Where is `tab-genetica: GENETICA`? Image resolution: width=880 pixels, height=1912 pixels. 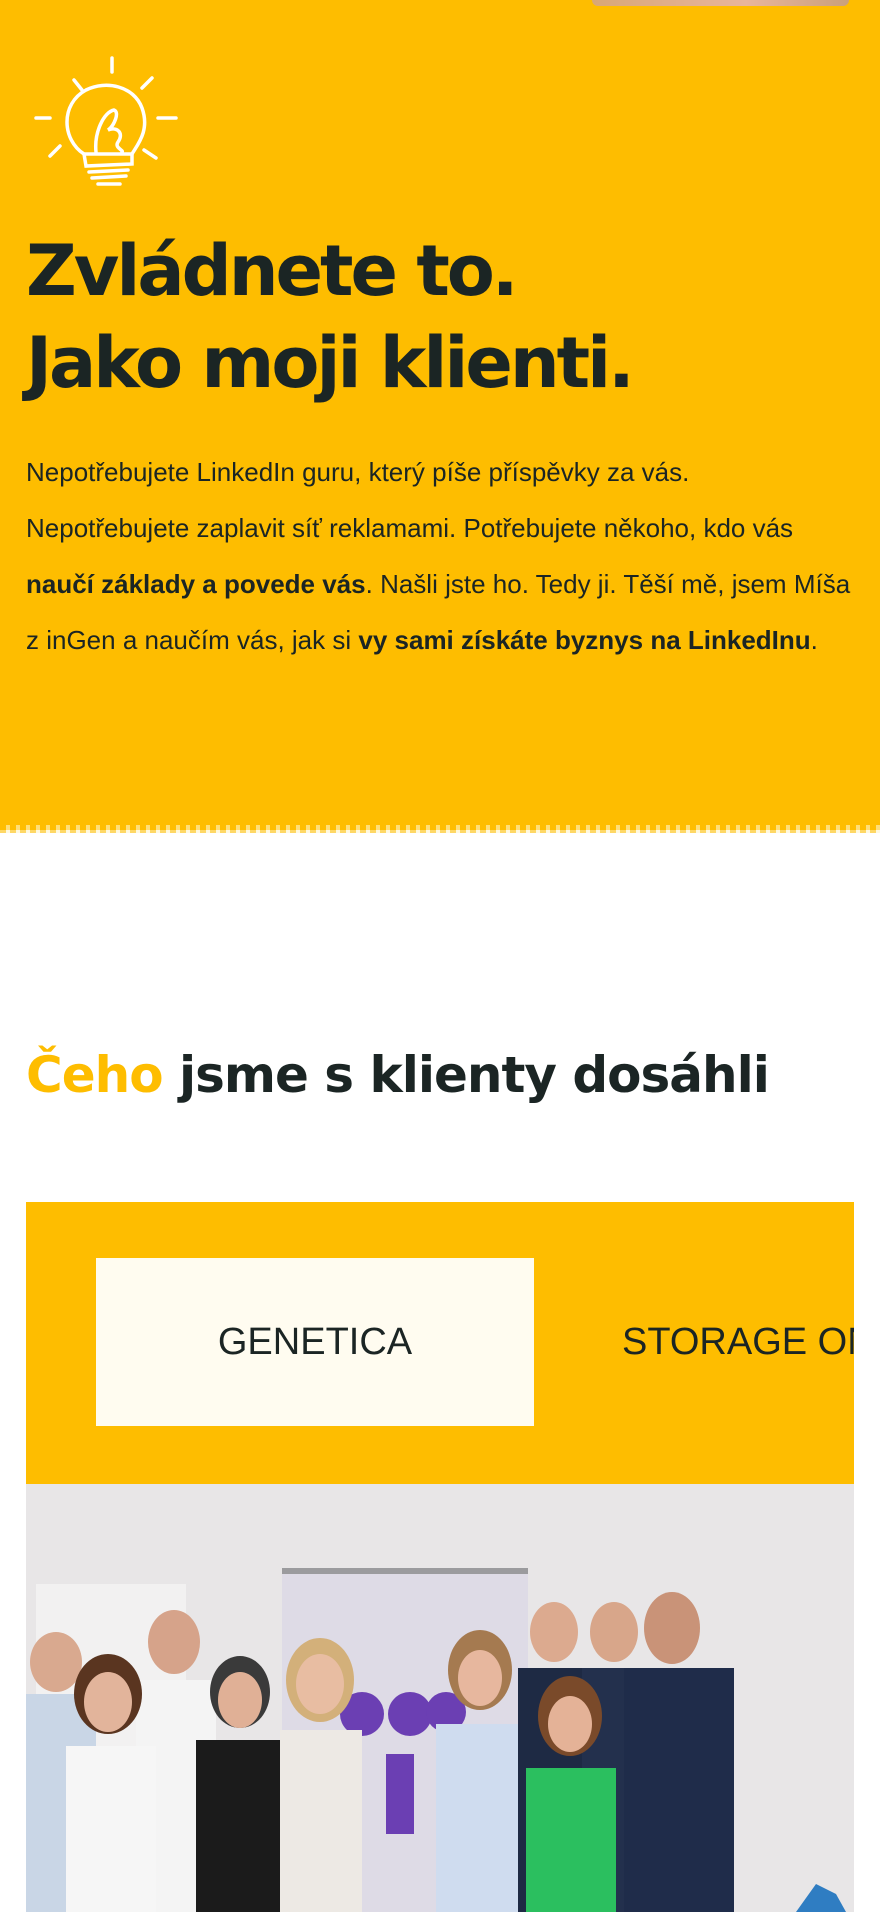 tab-genetica: GENETICA is located at coordinates (315, 1342).